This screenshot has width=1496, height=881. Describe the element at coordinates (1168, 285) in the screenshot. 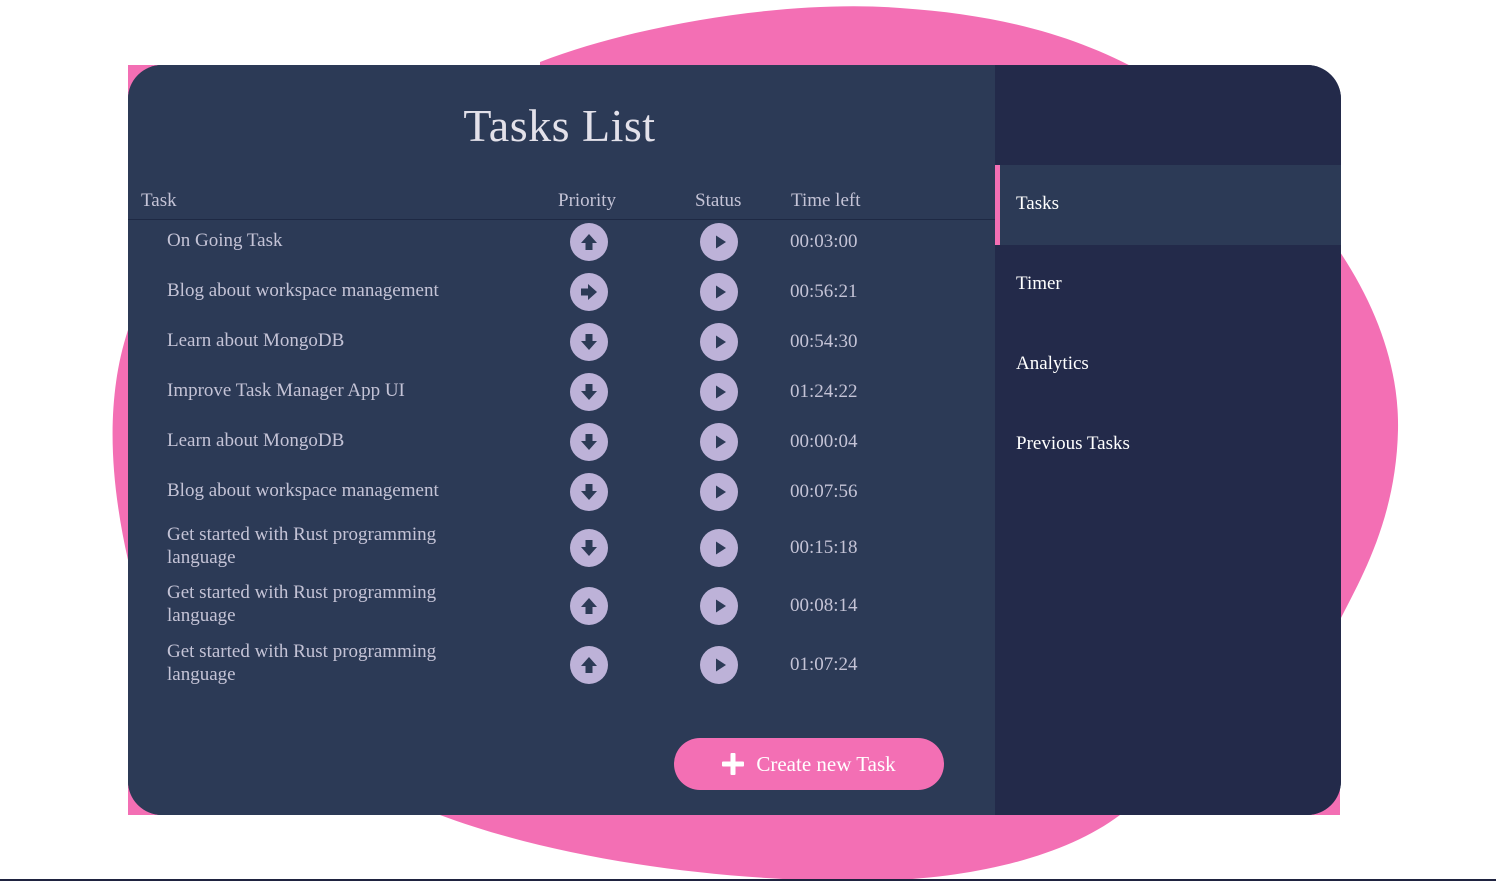

I see `sidebar-item-timer: Timer` at that location.